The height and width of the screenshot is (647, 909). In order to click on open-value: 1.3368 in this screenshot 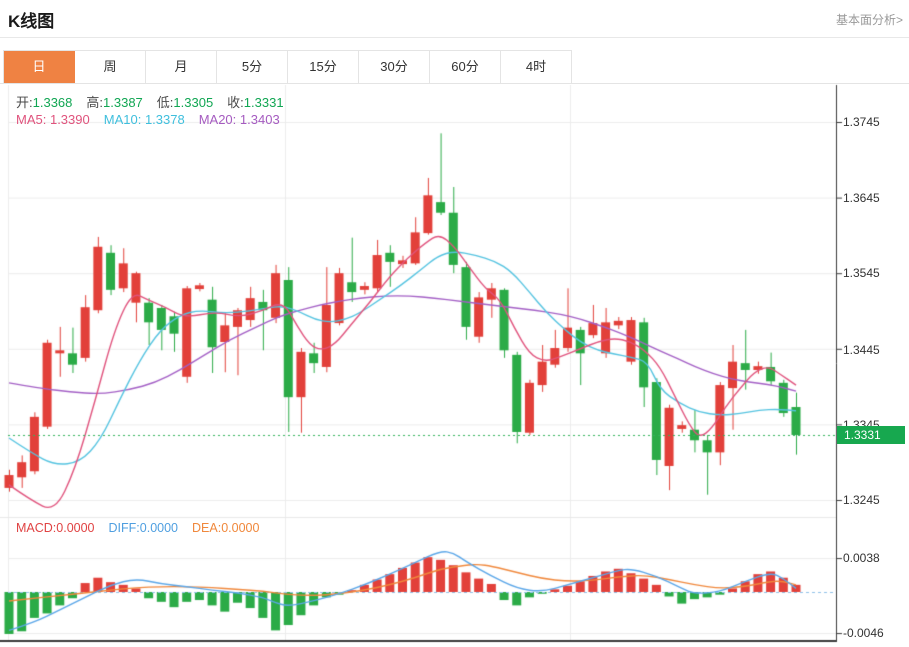, I will do `click(52, 102)`.